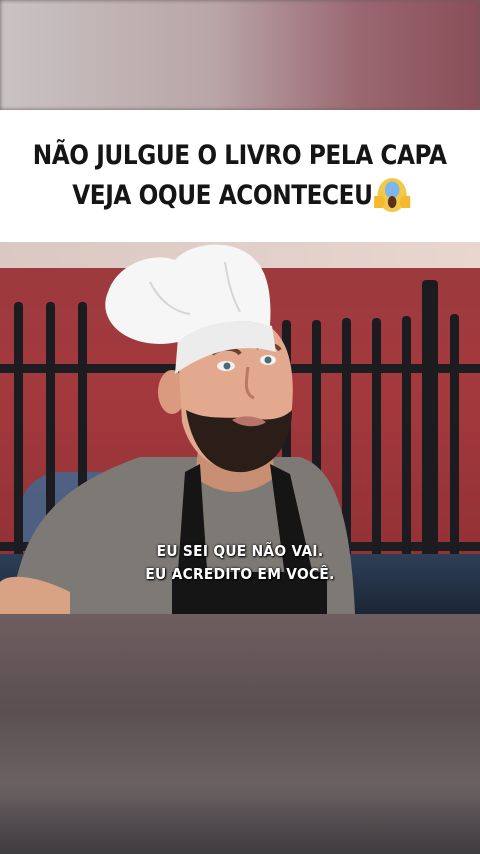 The height and width of the screenshot is (854, 480). I want to click on title-line-2: VEJA OQUE ACONTECEU, so click(241, 196).